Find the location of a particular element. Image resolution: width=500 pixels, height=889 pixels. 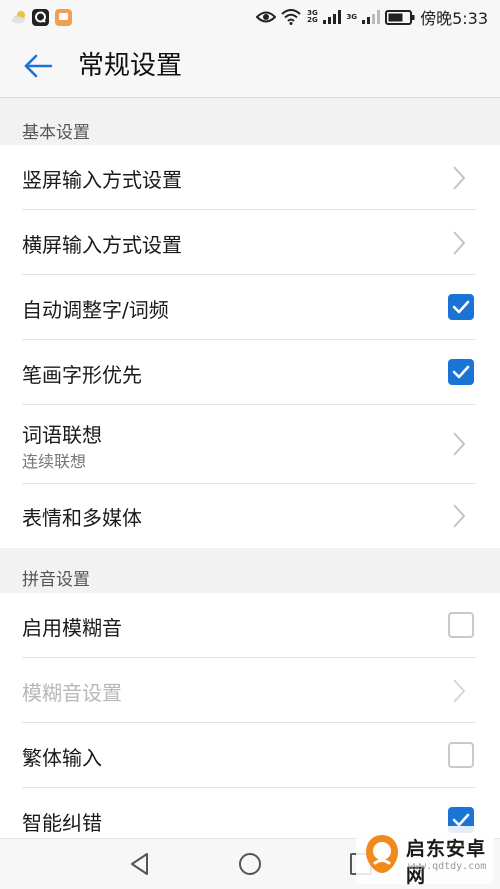

setting-item-traditional-input: 繁体输入 is located at coordinates (250, 755).